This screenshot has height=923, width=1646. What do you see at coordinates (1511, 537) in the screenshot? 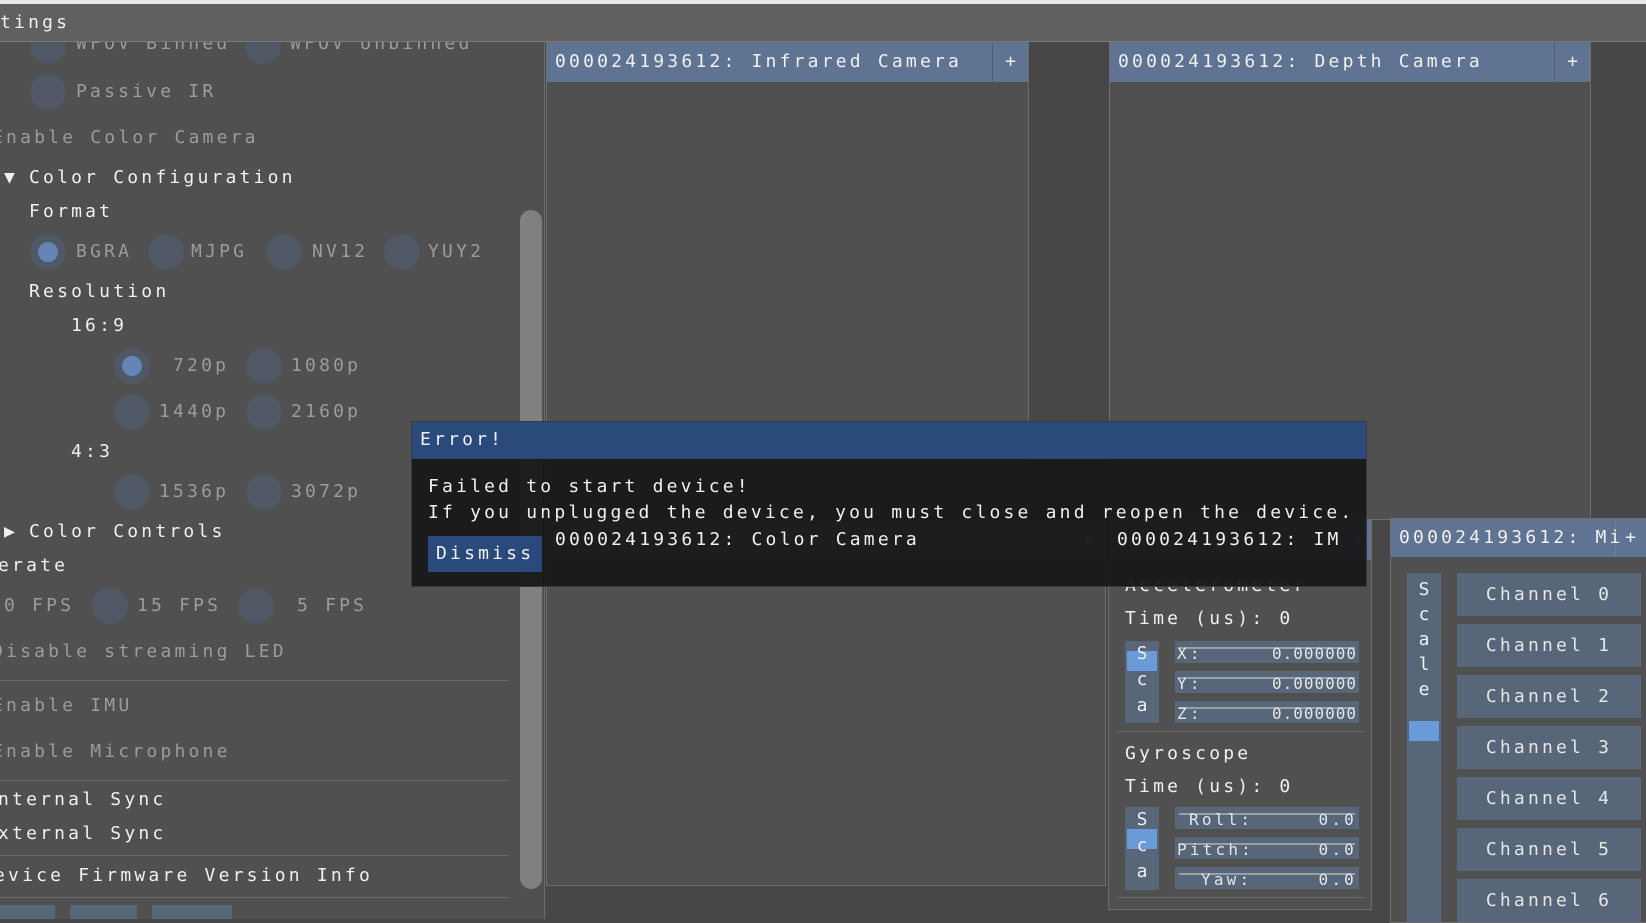
I see `mic-title: 000024193612: Mi` at bounding box center [1511, 537].